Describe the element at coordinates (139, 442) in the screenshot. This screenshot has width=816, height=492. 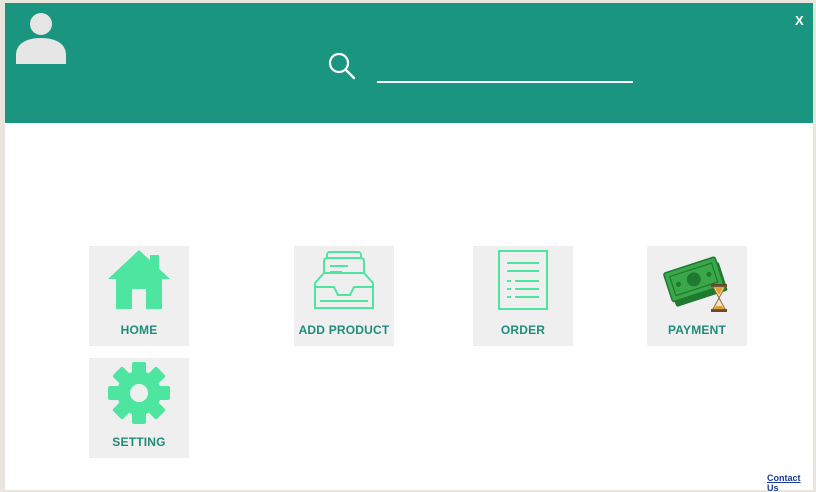
I see `setting-label: SETTING` at that location.